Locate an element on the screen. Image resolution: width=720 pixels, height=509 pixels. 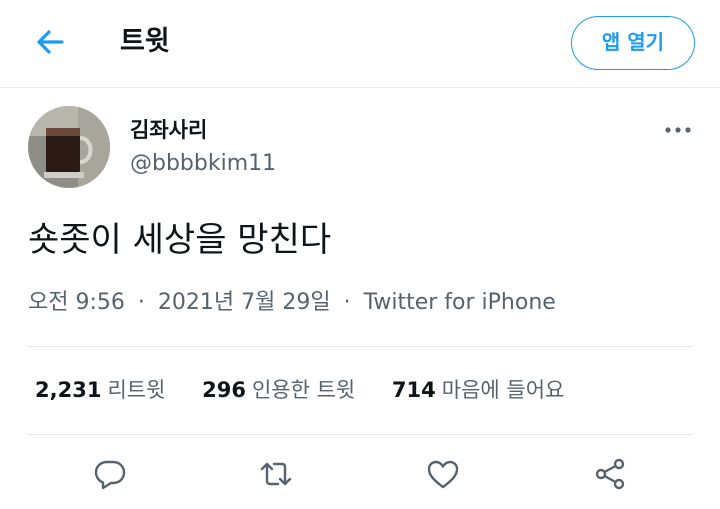
author-name: 김좌사리 is located at coordinates (168, 130).